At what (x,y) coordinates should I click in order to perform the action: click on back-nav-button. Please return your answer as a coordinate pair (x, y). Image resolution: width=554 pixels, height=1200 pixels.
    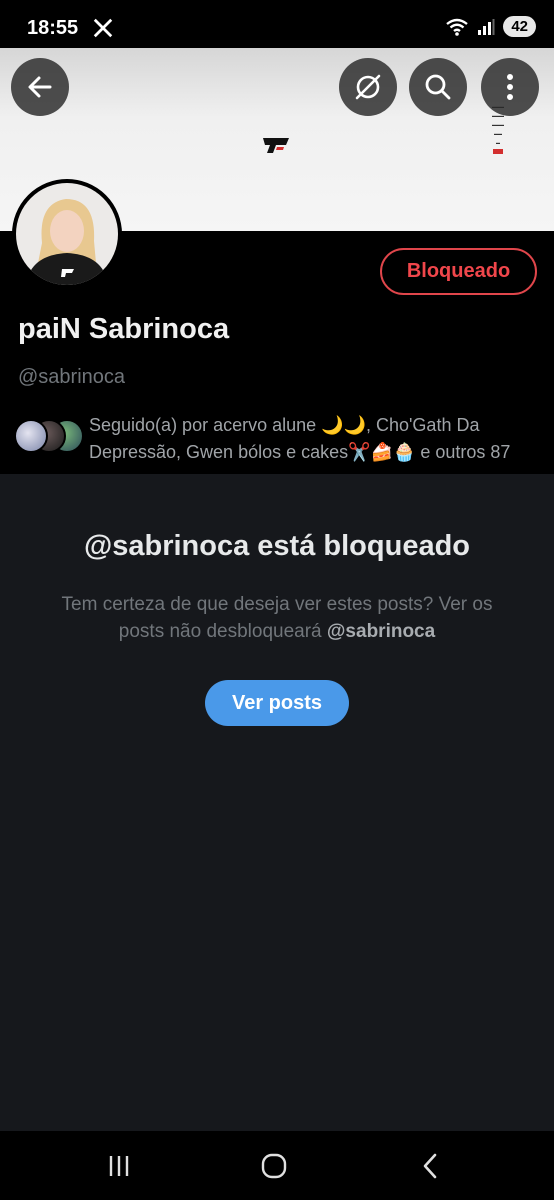
    Looking at the image, I should click on (430, 1166).